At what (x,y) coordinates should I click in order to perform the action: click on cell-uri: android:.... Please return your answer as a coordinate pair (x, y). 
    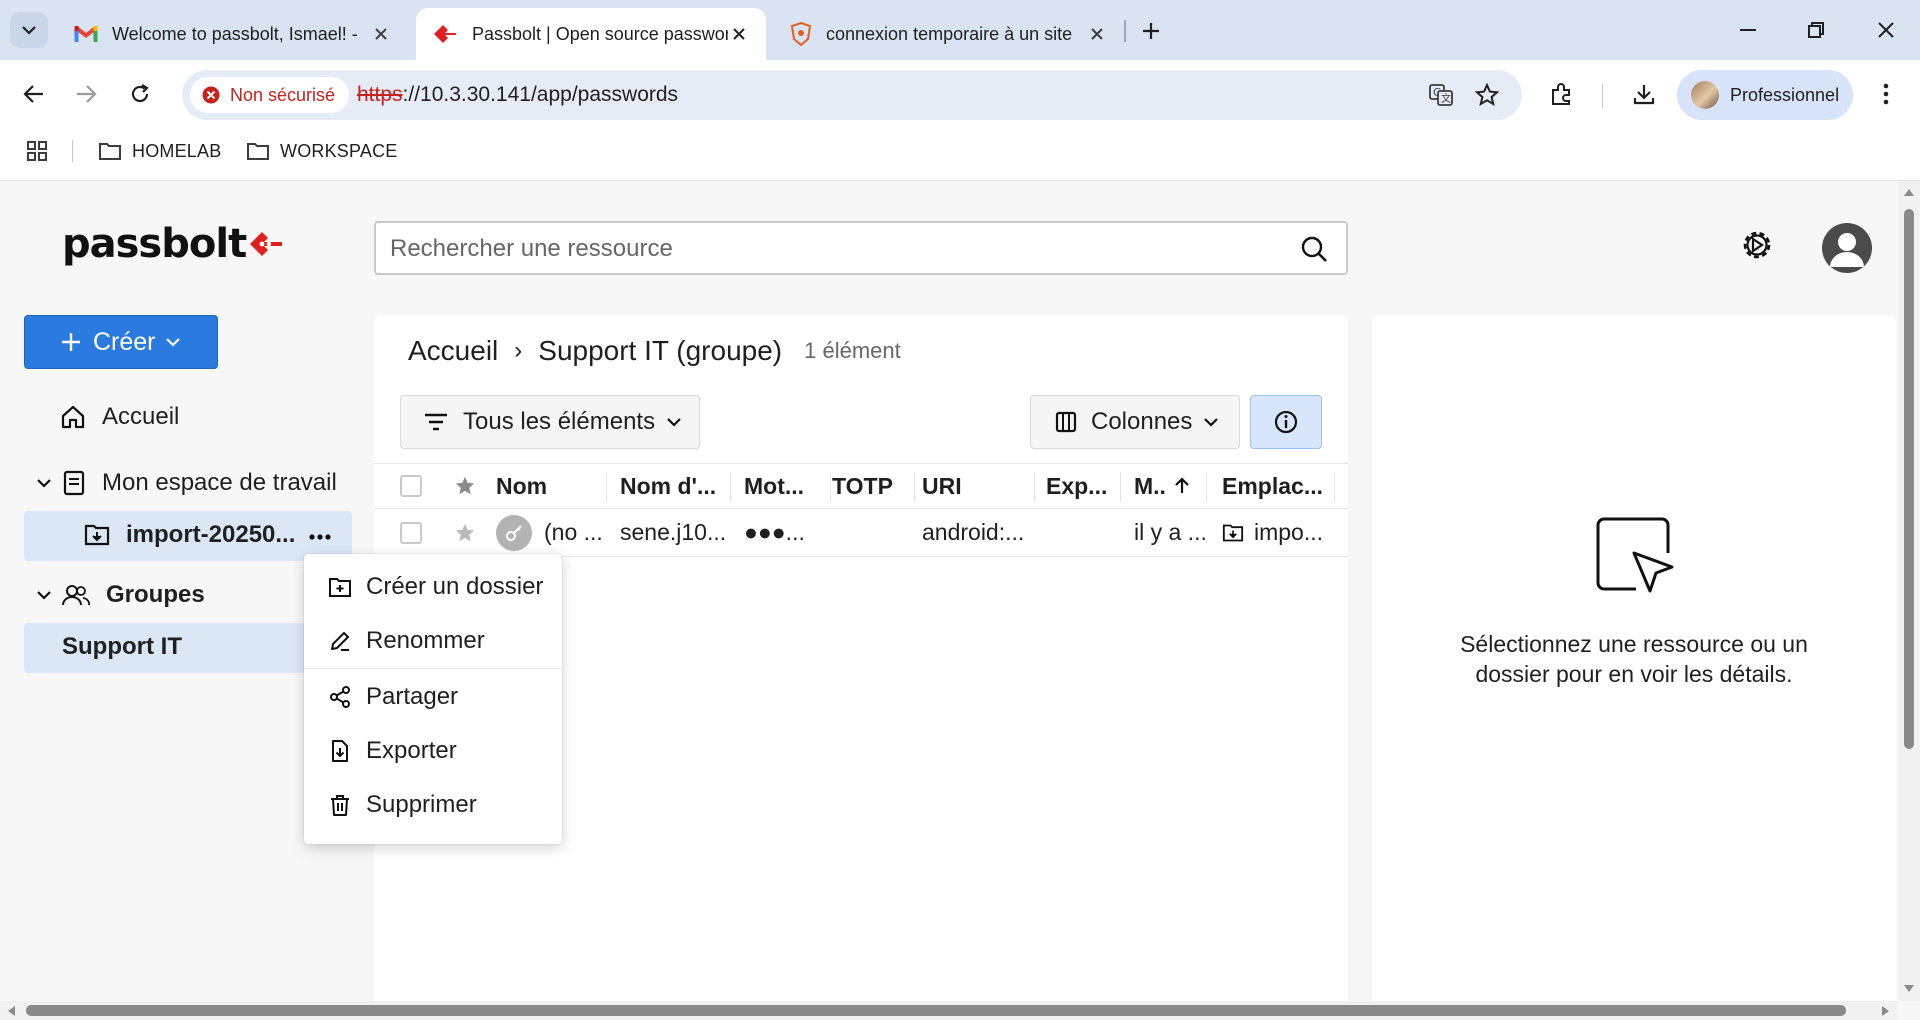
    Looking at the image, I should click on (977, 532).